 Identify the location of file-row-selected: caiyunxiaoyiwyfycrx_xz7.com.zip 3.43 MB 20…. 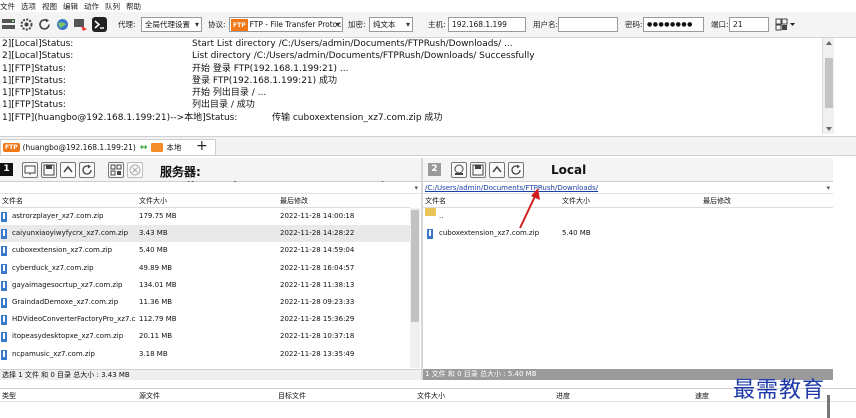
(205, 234).